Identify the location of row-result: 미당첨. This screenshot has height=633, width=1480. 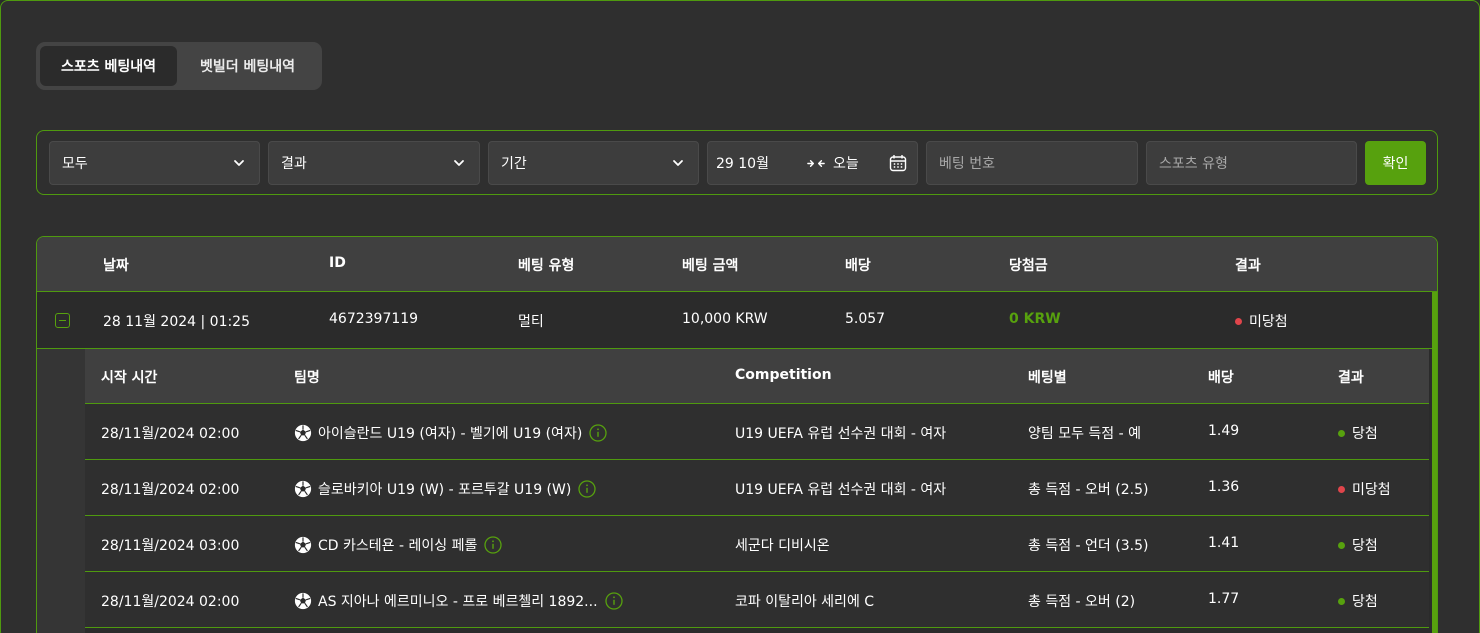
(1261, 321).